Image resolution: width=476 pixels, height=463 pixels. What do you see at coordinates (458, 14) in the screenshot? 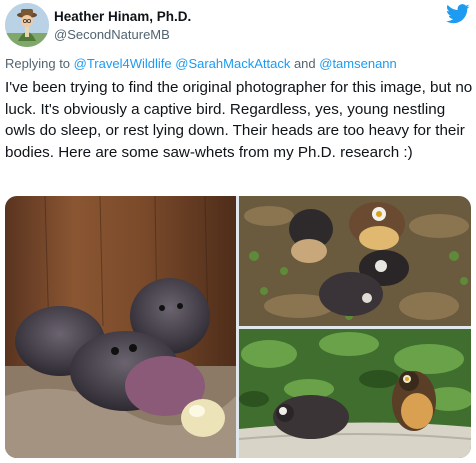
I see `twitter-bird-icon` at bounding box center [458, 14].